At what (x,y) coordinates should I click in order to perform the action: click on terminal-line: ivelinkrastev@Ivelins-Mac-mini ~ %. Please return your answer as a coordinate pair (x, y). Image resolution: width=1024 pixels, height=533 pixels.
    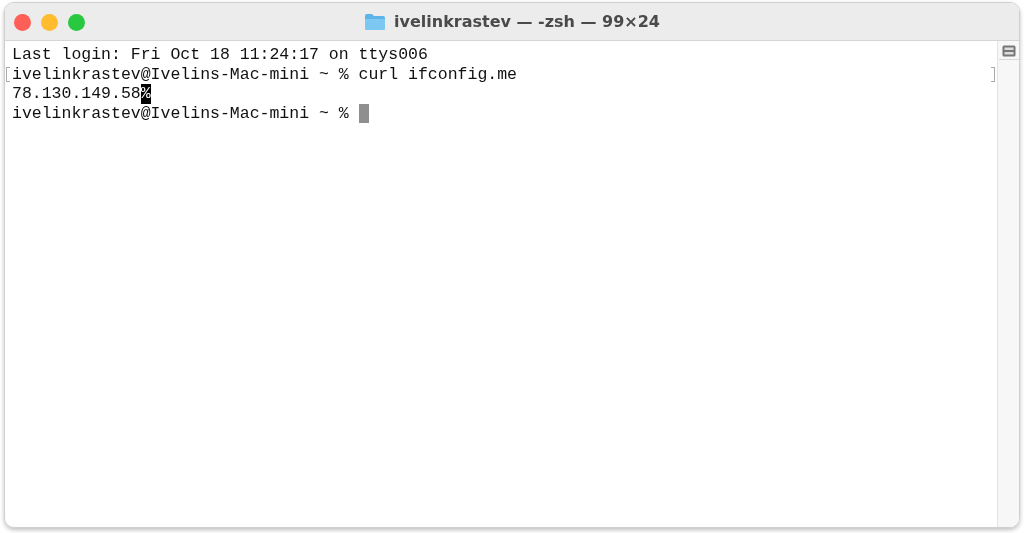
    Looking at the image, I should click on (181, 113).